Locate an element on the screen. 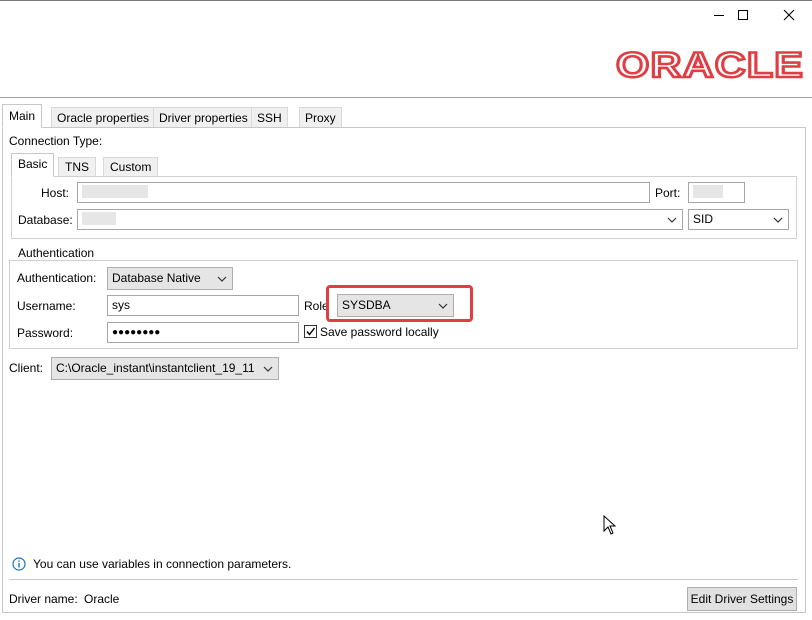 The height and width of the screenshot is (620, 812). tab-main: Main is located at coordinates (22, 116).